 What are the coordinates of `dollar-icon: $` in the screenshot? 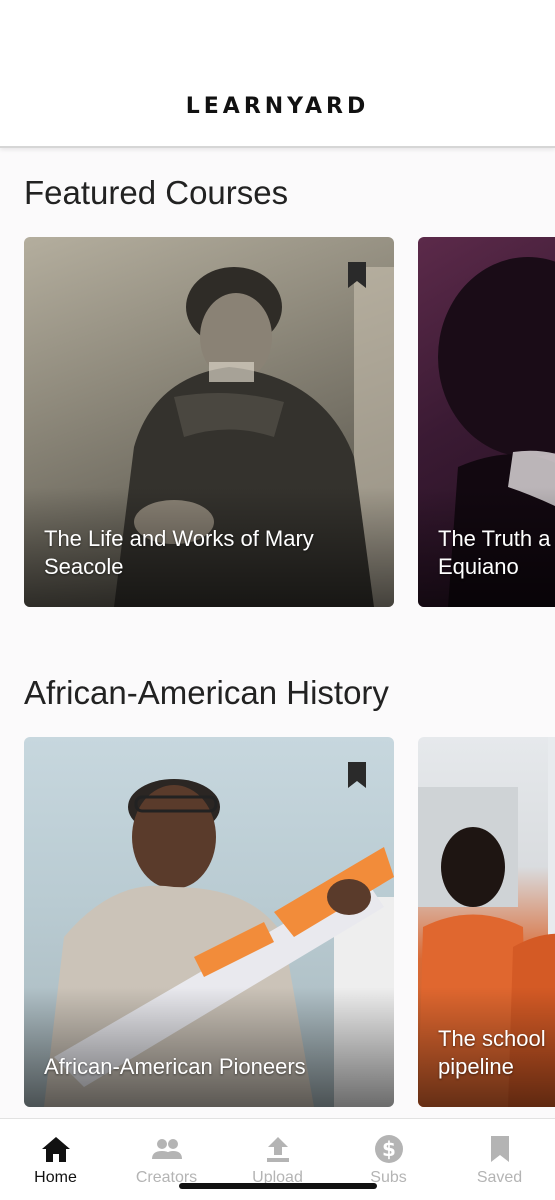 It's located at (389, 1149).